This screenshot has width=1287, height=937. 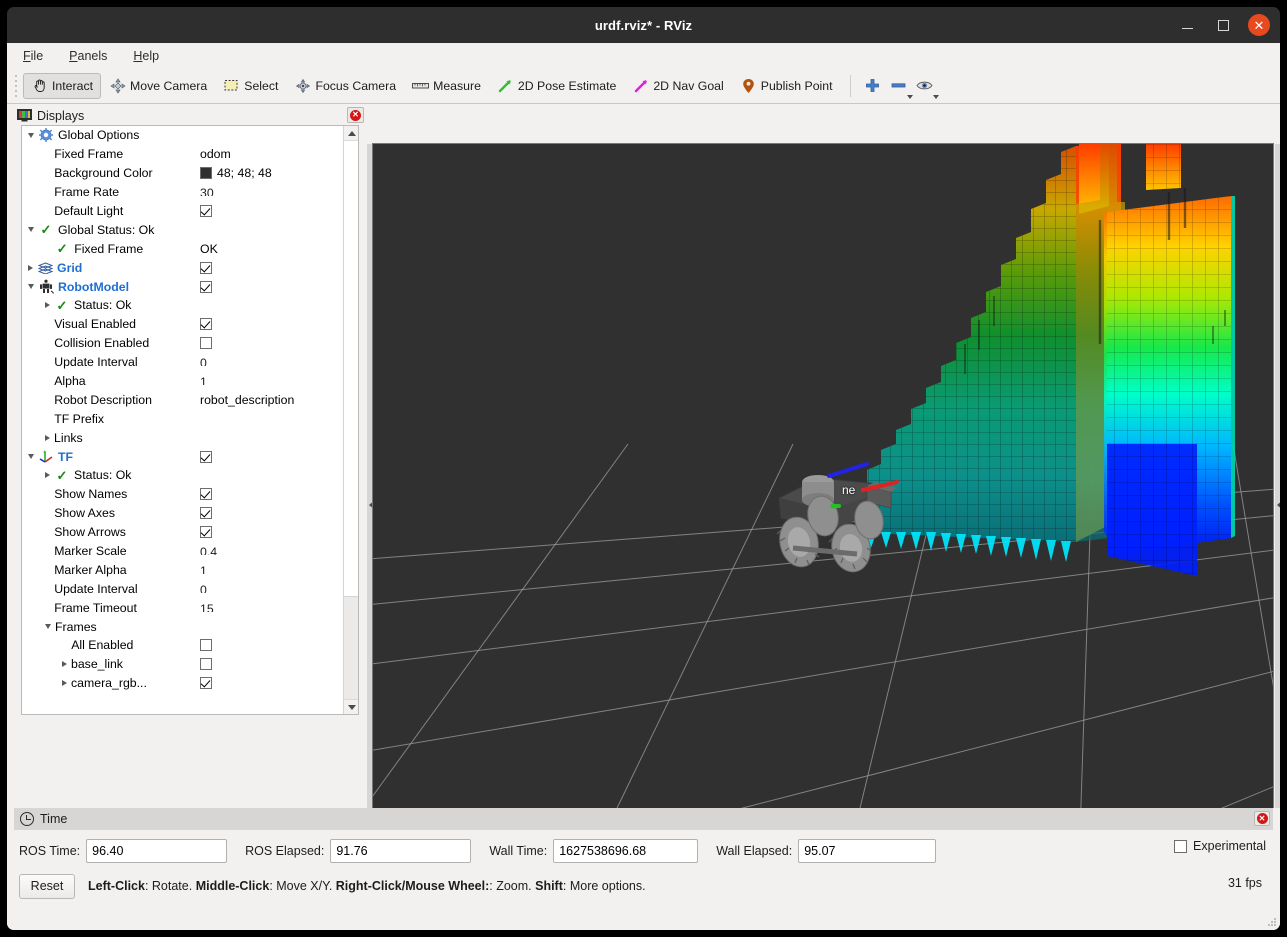 What do you see at coordinates (182, 286) in the screenshot?
I see `tree-row: RobotModel` at bounding box center [182, 286].